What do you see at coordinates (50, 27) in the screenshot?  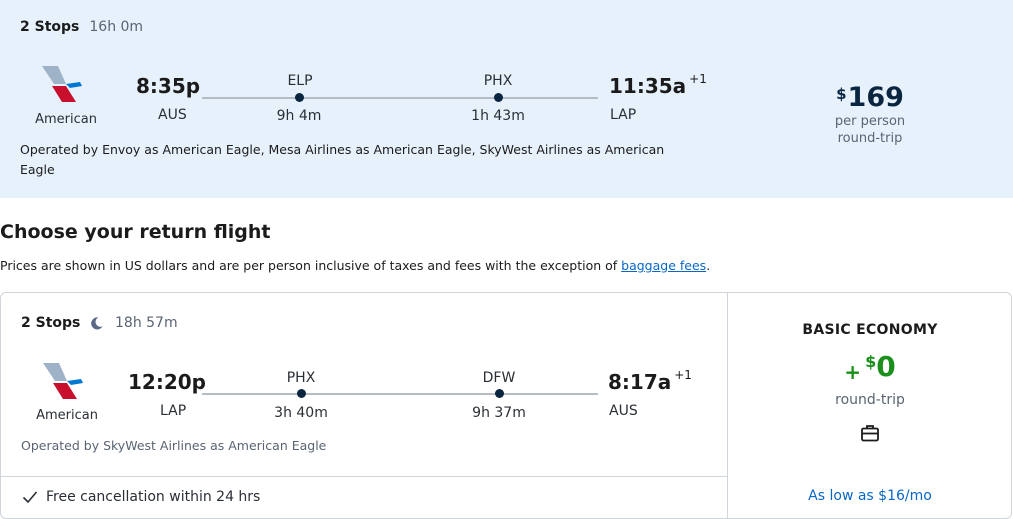 I see `outbound-stops: 2 Stops` at bounding box center [50, 27].